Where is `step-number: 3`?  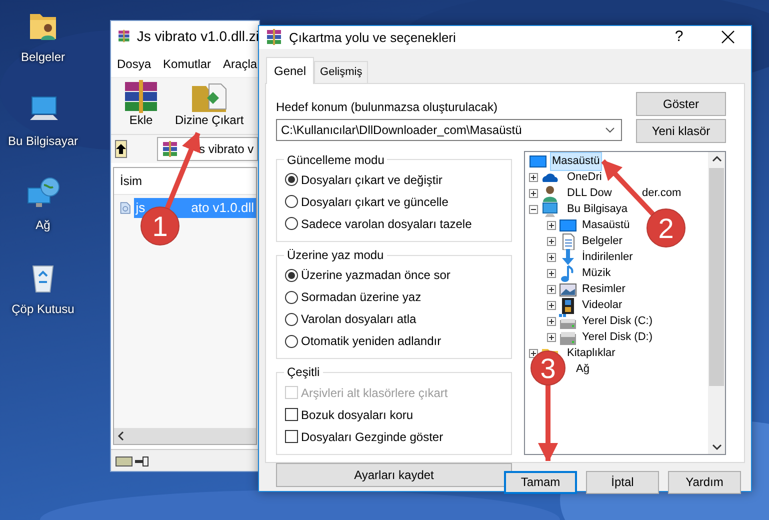
step-number: 3 is located at coordinates (548, 368).